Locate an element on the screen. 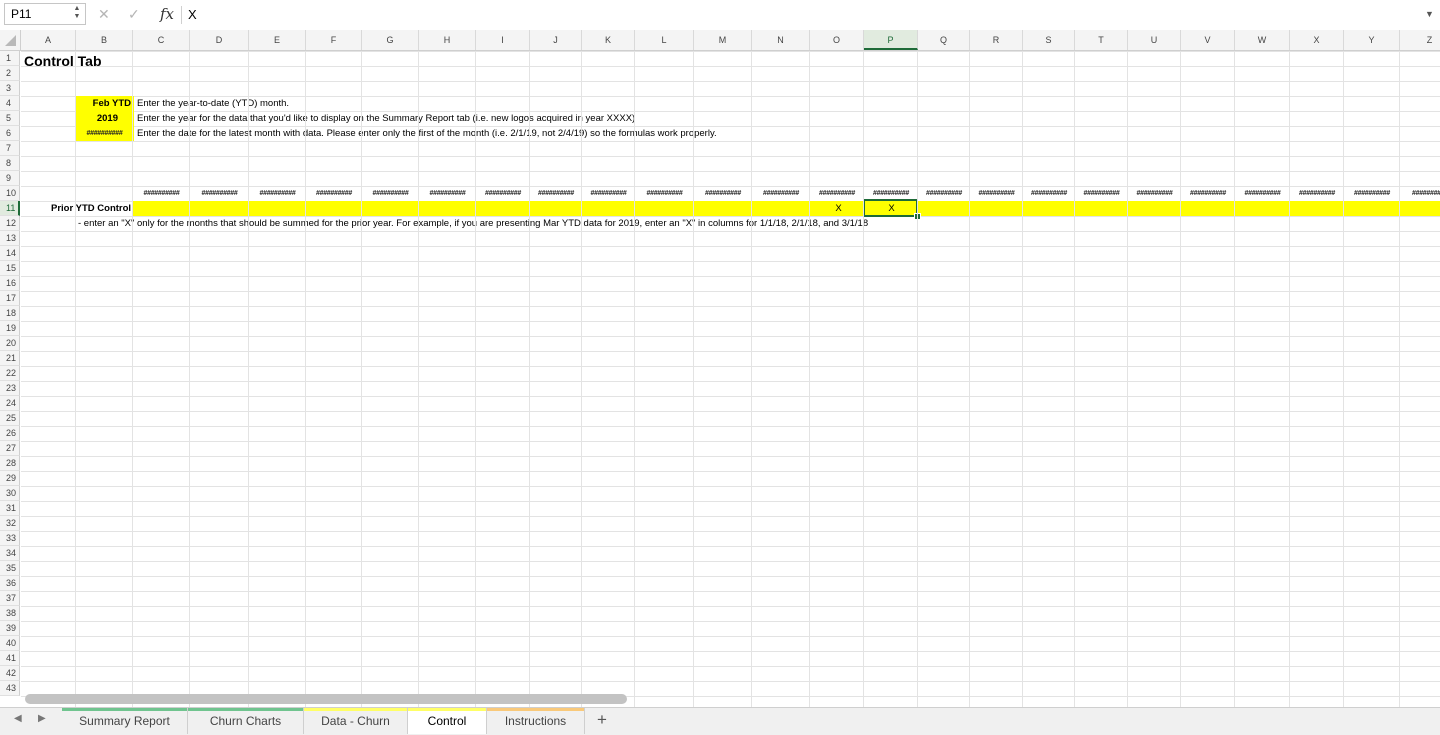  row-header-31: 31 is located at coordinates (10, 508).